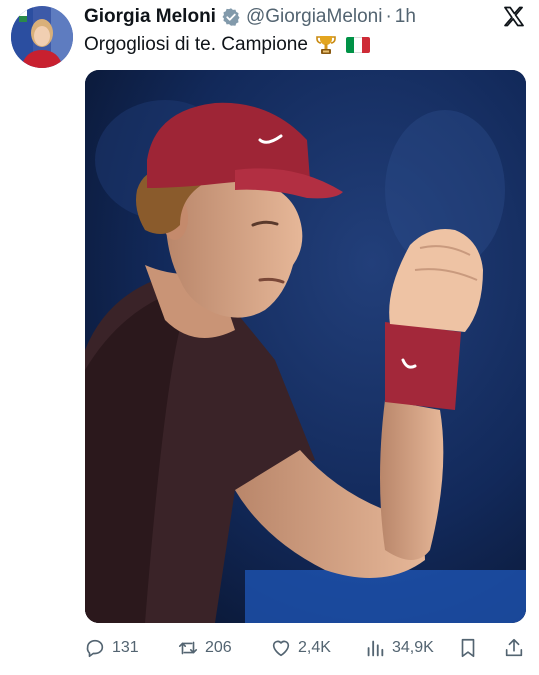 Image resolution: width=539 pixels, height=675 pixels. What do you see at coordinates (125, 647) in the screenshot?
I see `reply-count: 131` at bounding box center [125, 647].